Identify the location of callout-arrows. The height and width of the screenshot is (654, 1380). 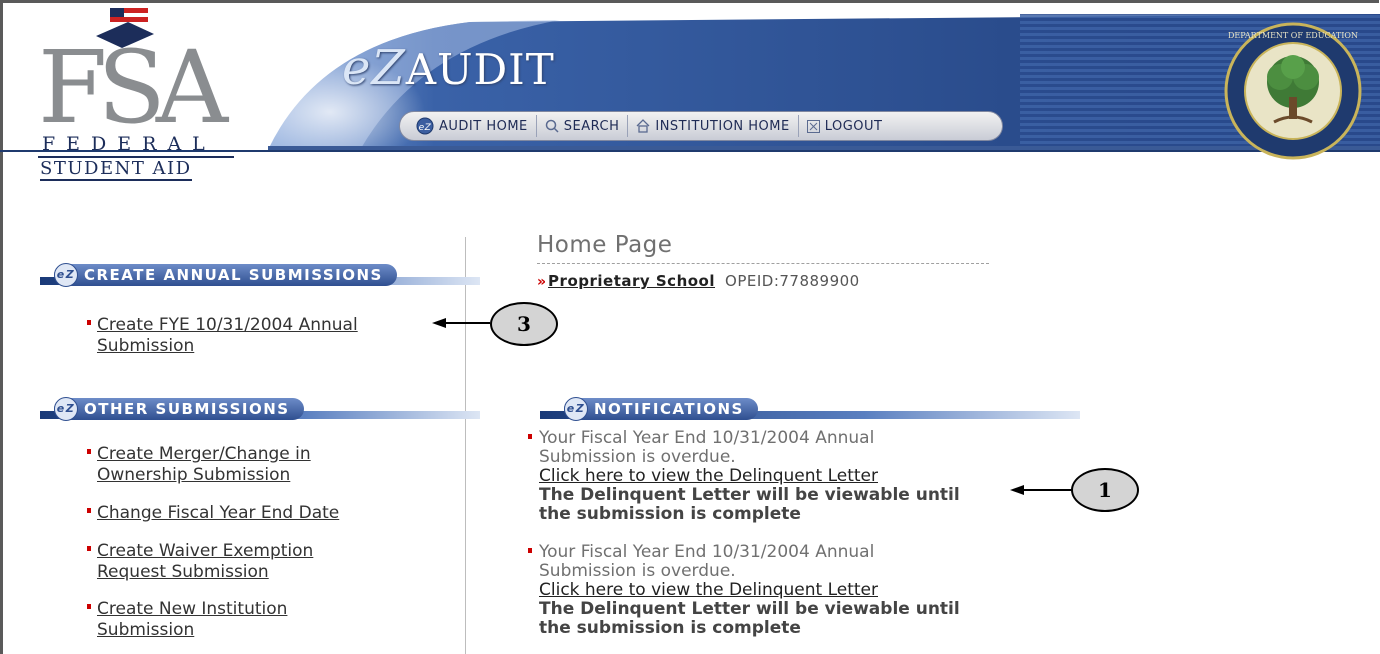
(752, 406).